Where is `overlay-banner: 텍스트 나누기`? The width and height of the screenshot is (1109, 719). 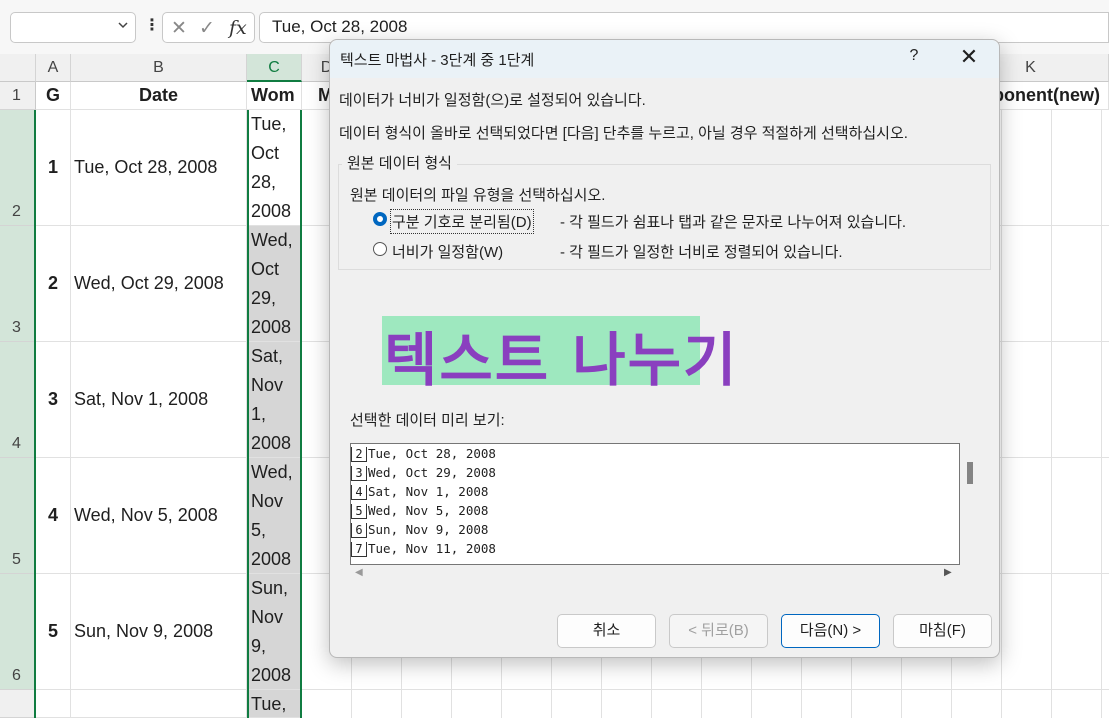 overlay-banner: 텍스트 나누기 is located at coordinates (559, 355).